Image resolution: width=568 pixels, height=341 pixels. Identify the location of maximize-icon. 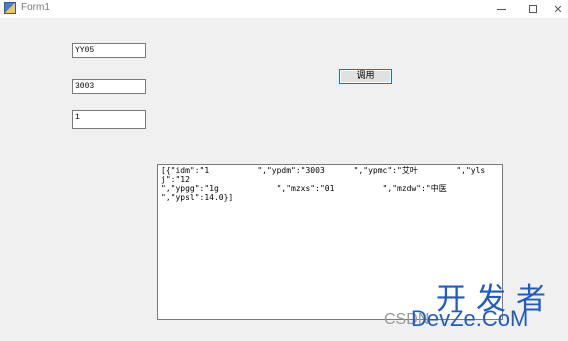
(533, 9).